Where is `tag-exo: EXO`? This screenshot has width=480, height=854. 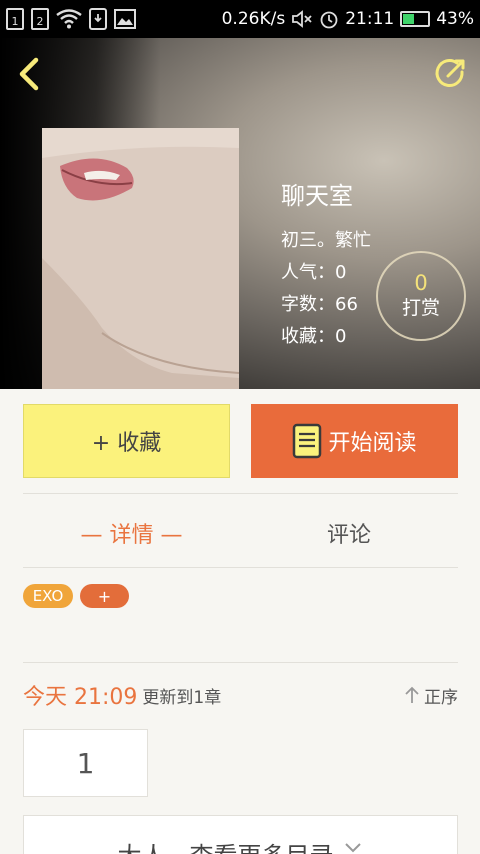 tag-exo: EXO is located at coordinates (48, 596).